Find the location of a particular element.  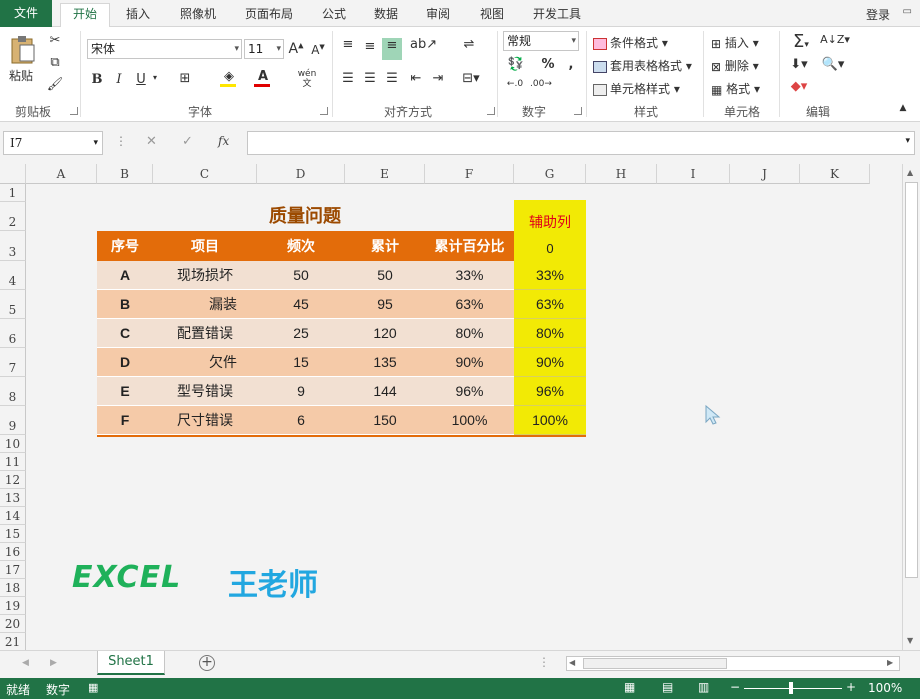

grow-font-icon: A▲ is located at coordinates (296, 49).